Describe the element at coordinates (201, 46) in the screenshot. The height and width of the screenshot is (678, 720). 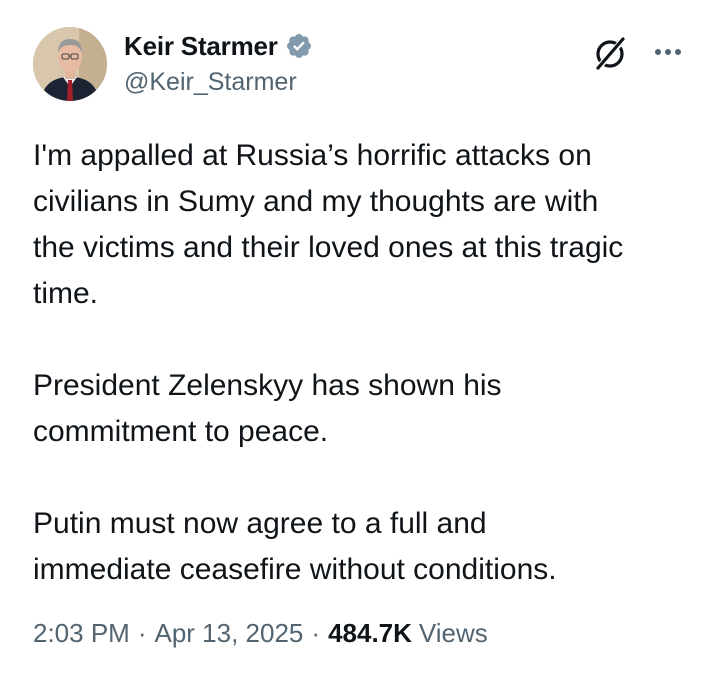
I see `author-display-name: Keir Starmer` at that location.